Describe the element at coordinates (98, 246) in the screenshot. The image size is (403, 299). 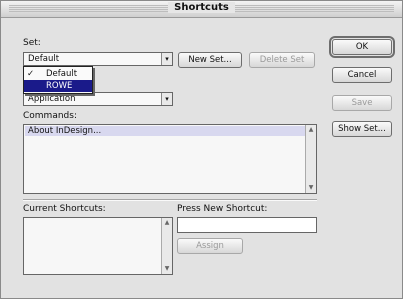
I see `current-shortcuts-list: ▲ ▼` at that location.